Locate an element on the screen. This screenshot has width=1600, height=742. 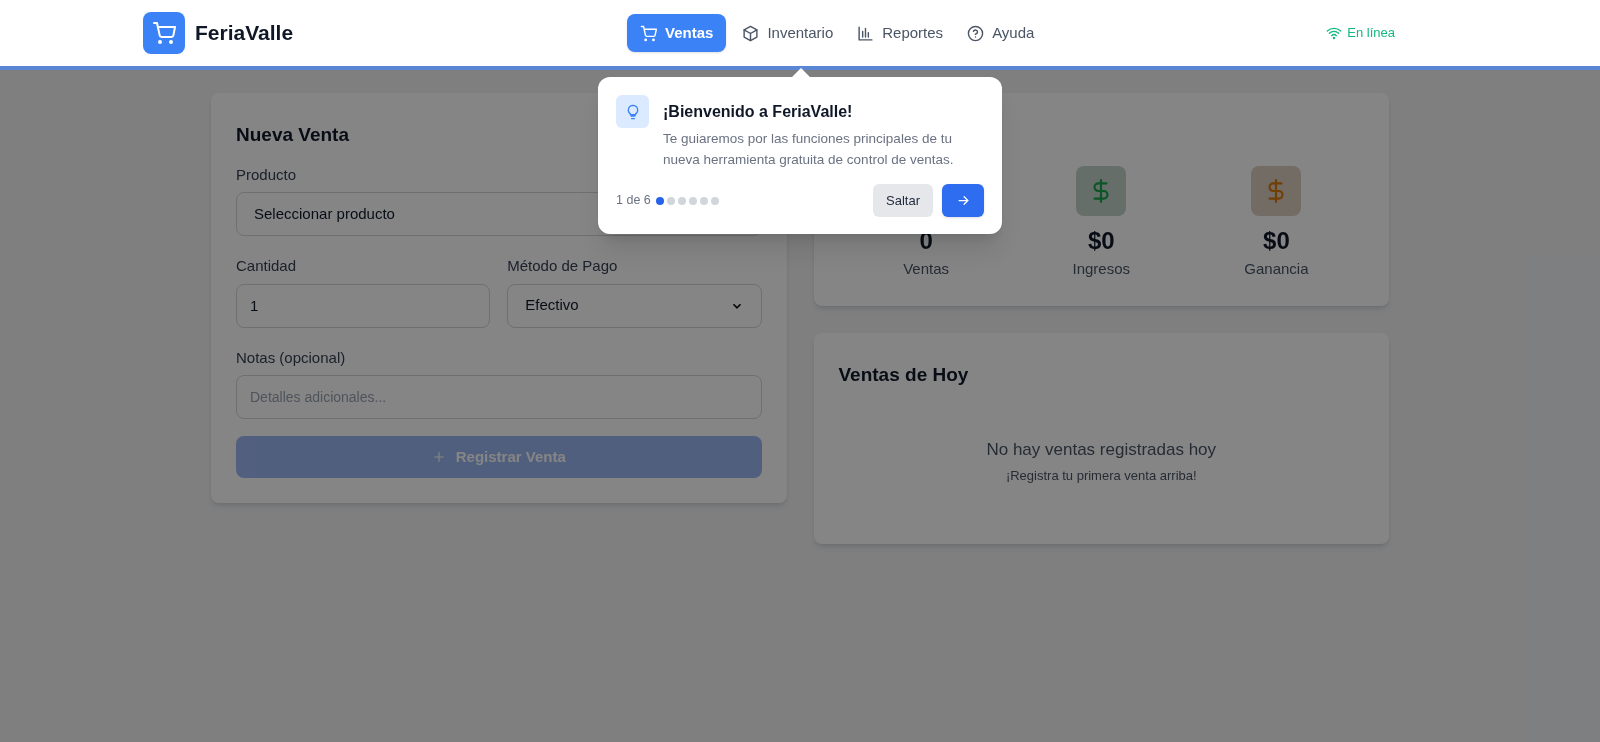
brand-name: FeriaValle is located at coordinates (244, 33).